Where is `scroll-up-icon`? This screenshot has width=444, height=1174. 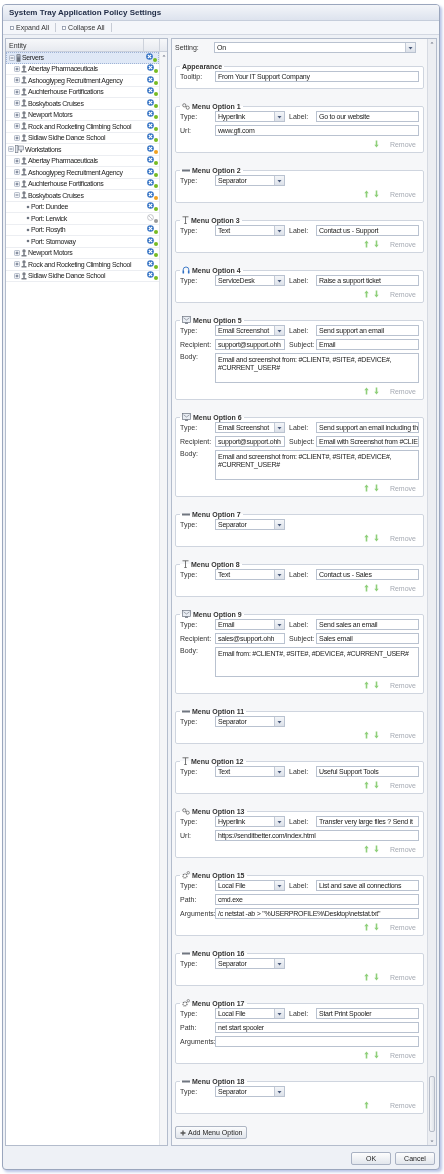
scroll-up-icon is located at coordinates (432, 42).